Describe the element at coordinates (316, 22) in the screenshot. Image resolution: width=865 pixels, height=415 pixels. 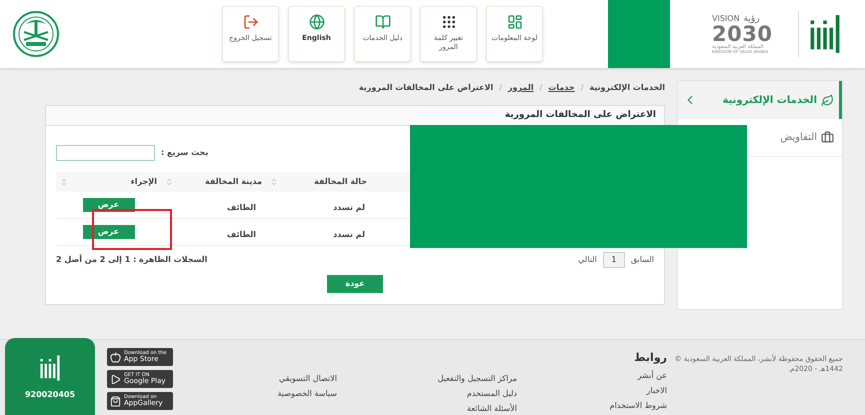
I see `globe-icon` at that location.